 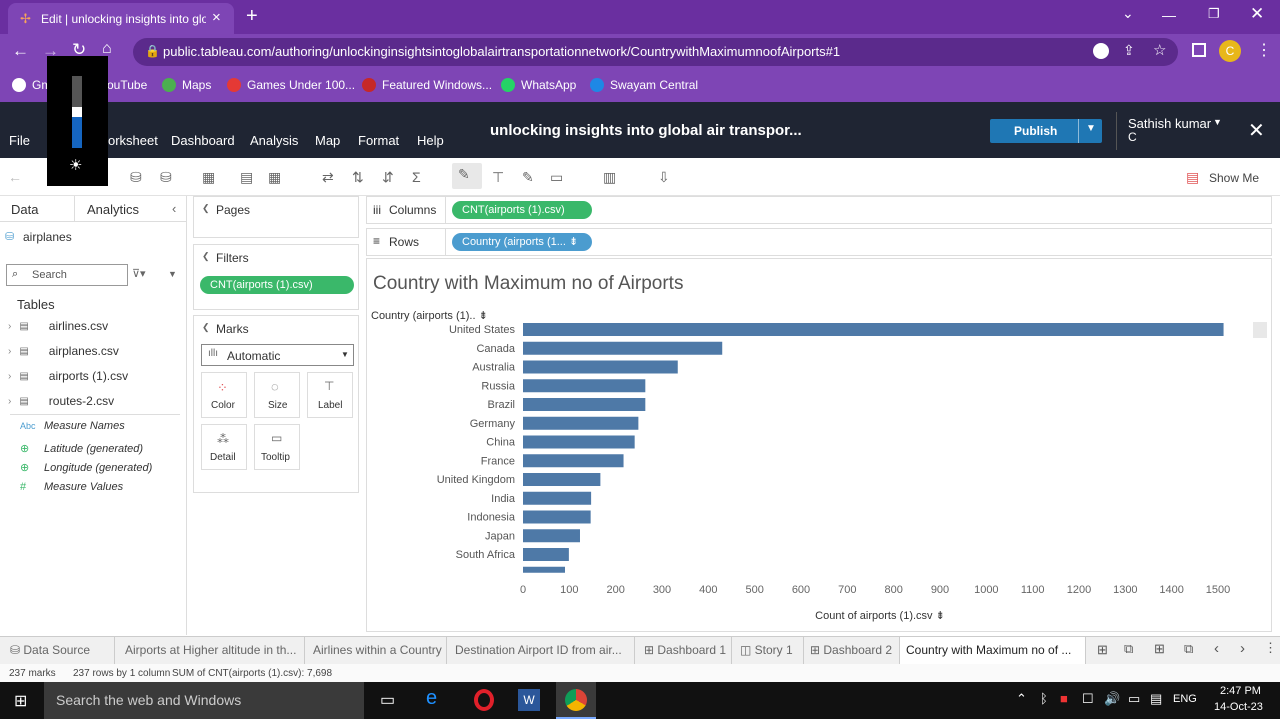 I want to click on collapse-pane-icon: ‹, so click(x=174, y=208).